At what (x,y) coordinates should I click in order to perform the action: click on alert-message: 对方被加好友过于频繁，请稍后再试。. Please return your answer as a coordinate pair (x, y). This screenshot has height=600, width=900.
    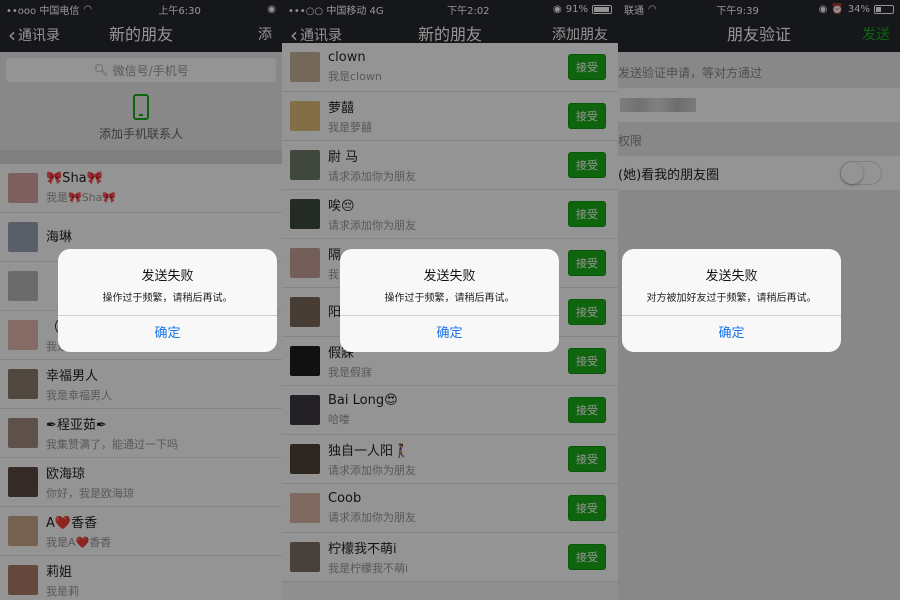
    Looking at the image, I should click on (731, 298).